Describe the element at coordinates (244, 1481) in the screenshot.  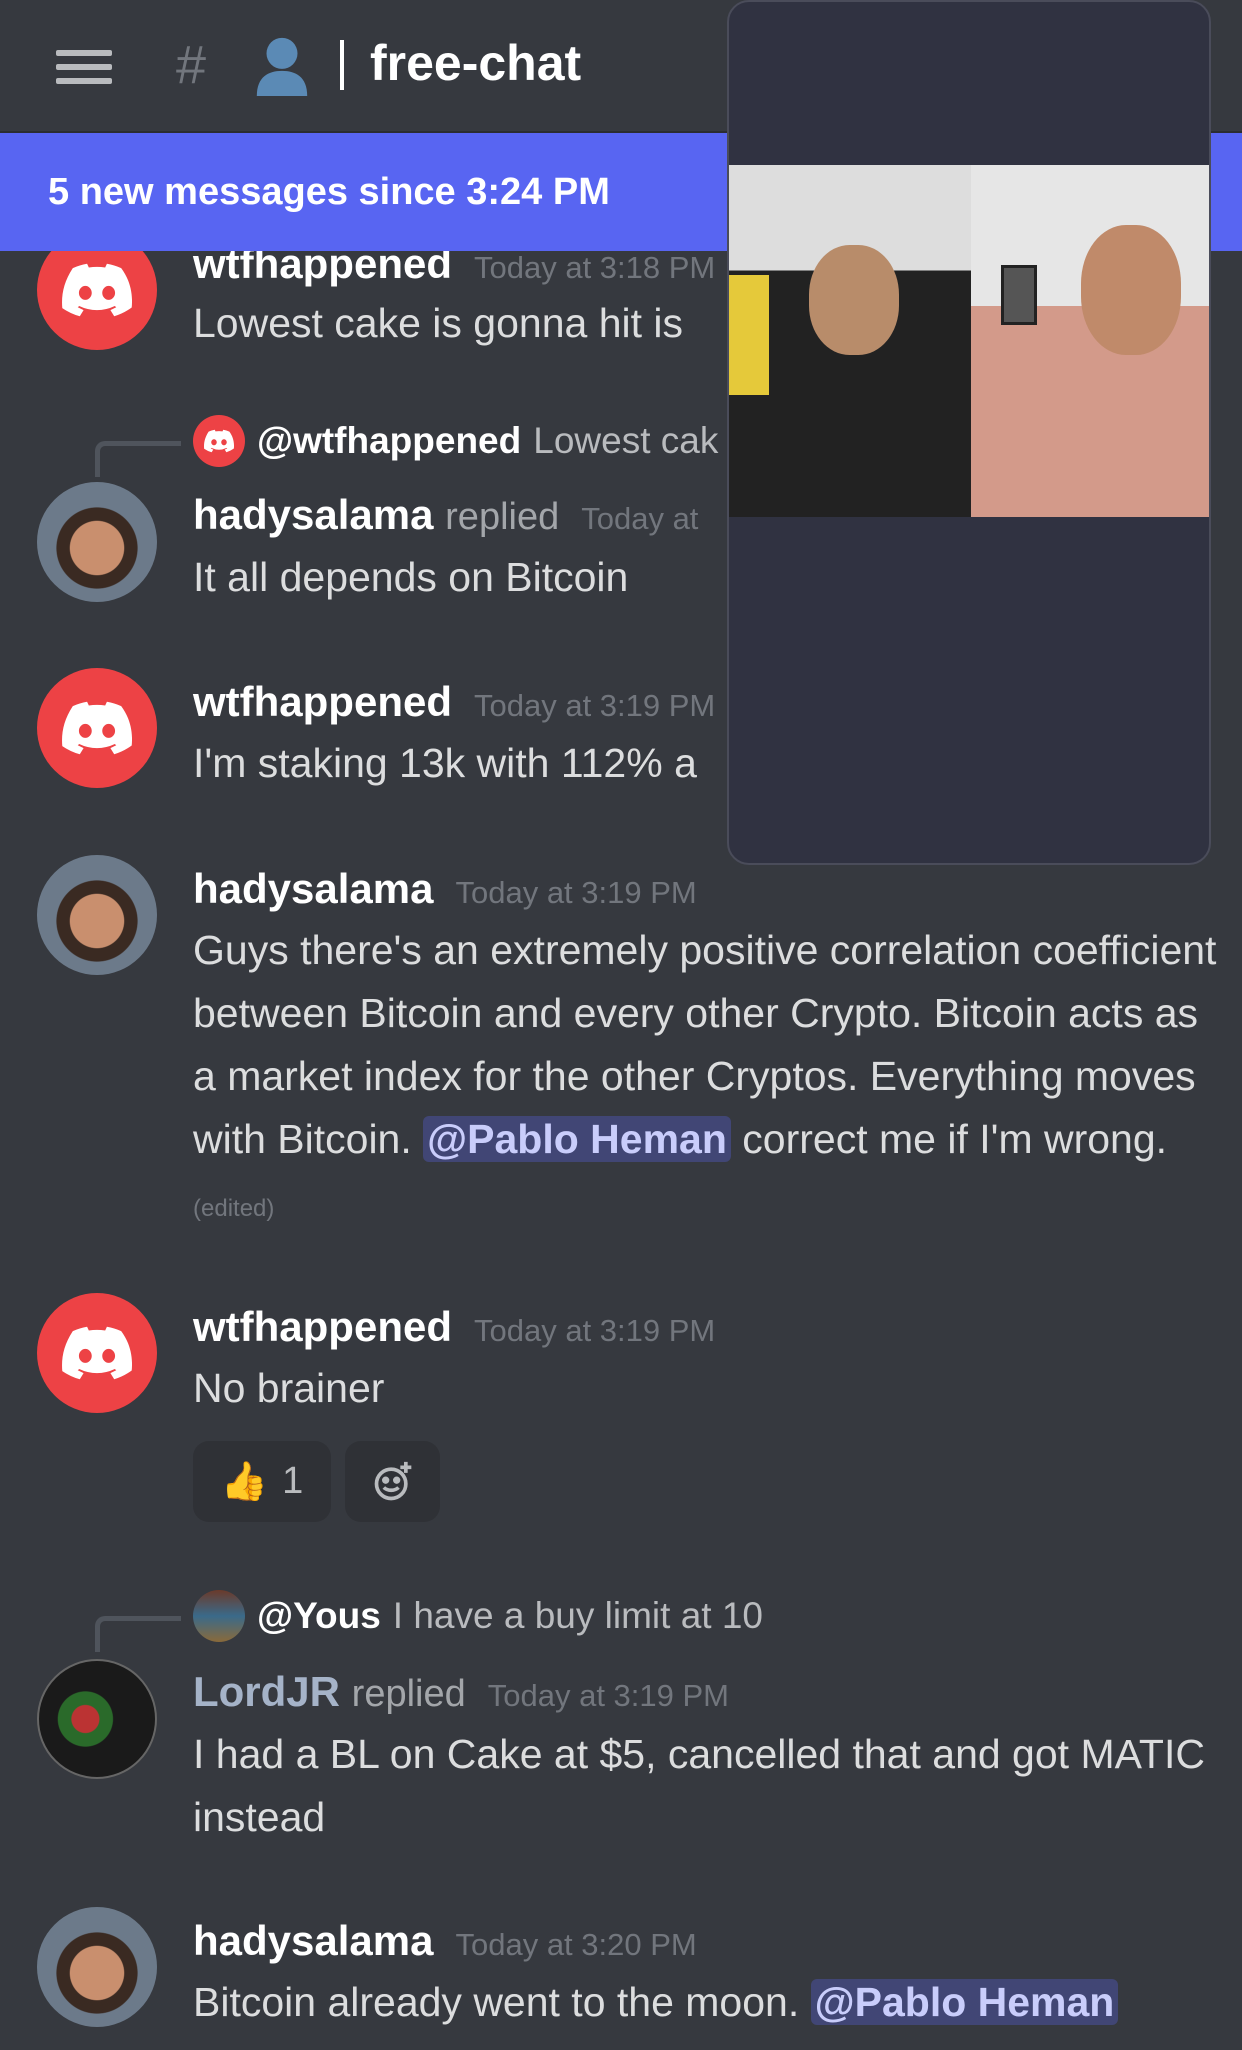
I see `thumbs-up-icon: 👍` at that location.